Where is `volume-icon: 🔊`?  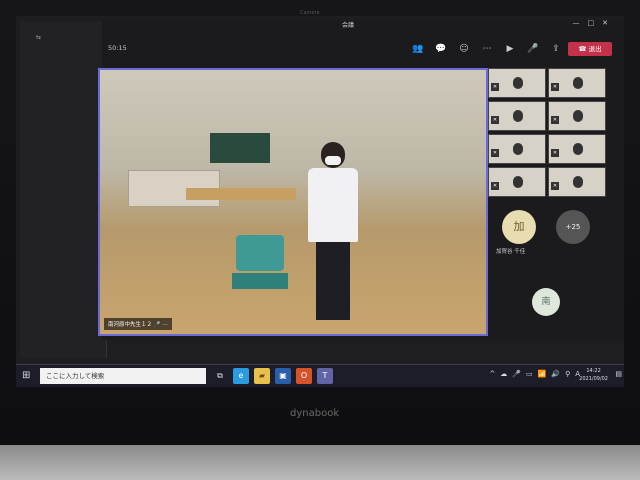 volume-icon: 🔊 is located at coordinates (555, 374).